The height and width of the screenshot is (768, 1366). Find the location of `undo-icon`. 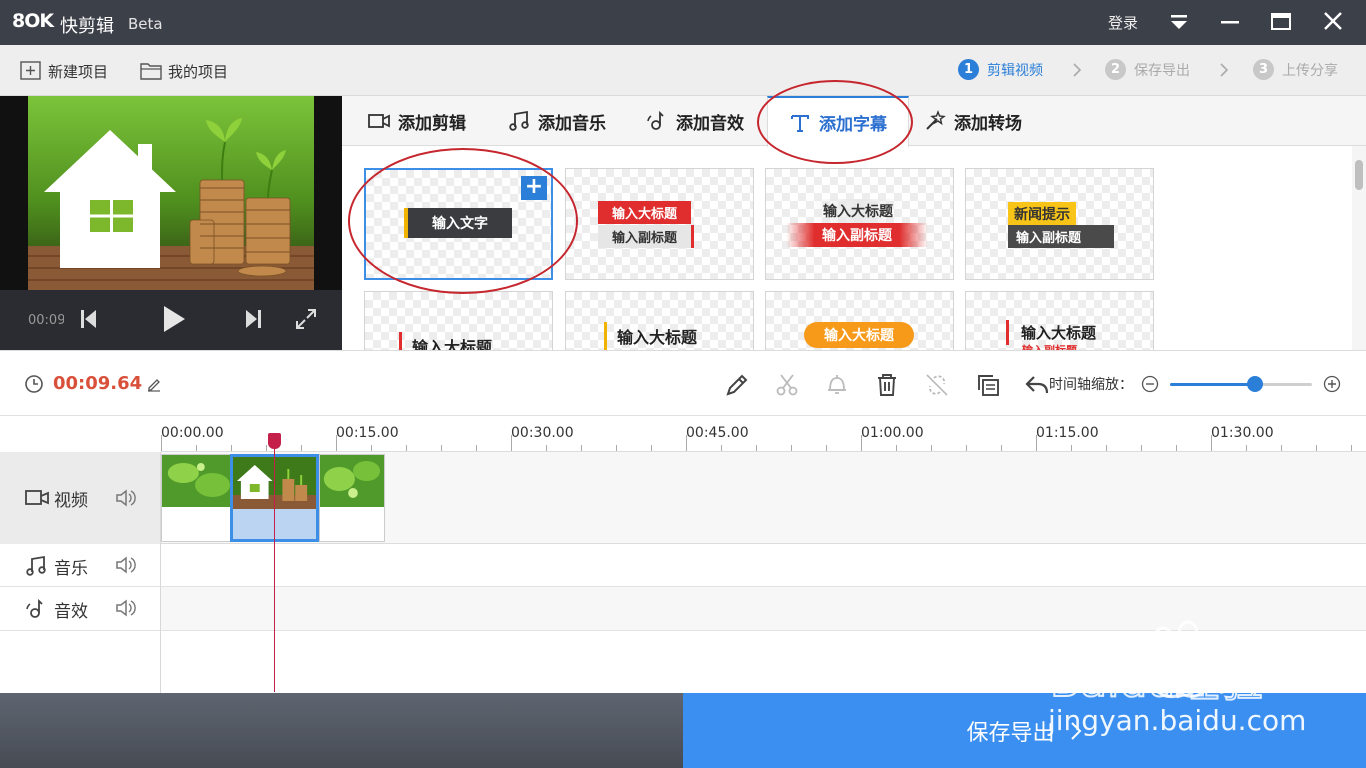

undo-icon is located at coordinates (1037, 385).